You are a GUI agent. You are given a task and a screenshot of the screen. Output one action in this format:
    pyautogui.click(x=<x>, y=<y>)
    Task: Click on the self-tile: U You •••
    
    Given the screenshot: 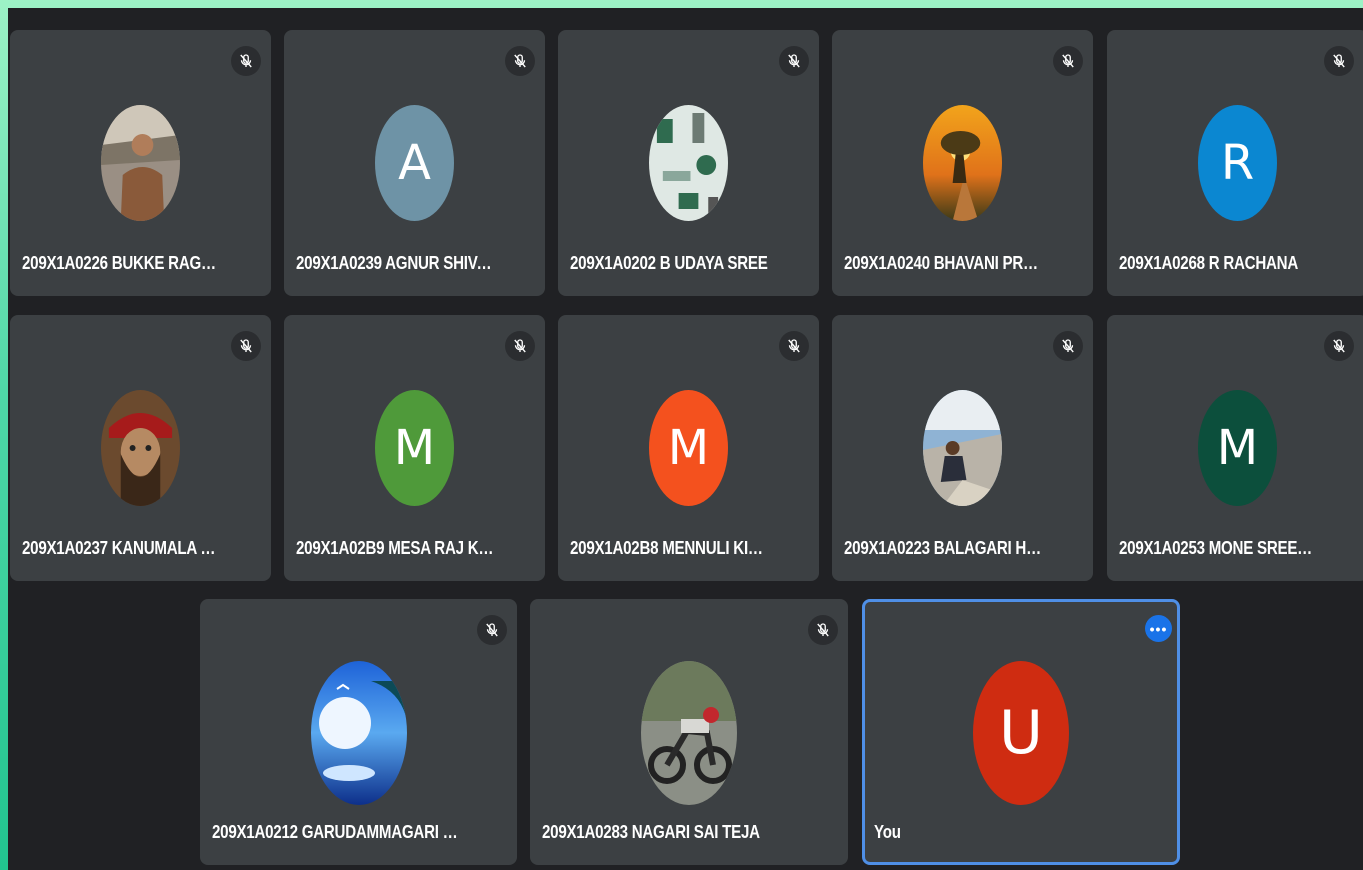 What is the action you would take?
    pyautogui.click(x=1021, y=732)
    